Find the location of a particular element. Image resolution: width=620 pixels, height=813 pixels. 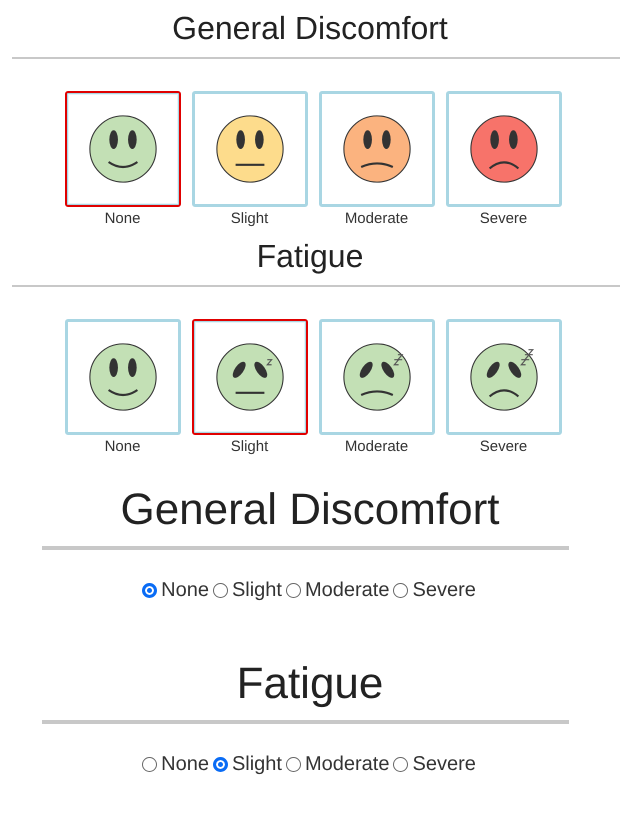

sleepy-sad-face-icon is located at coordinates (504, 377).